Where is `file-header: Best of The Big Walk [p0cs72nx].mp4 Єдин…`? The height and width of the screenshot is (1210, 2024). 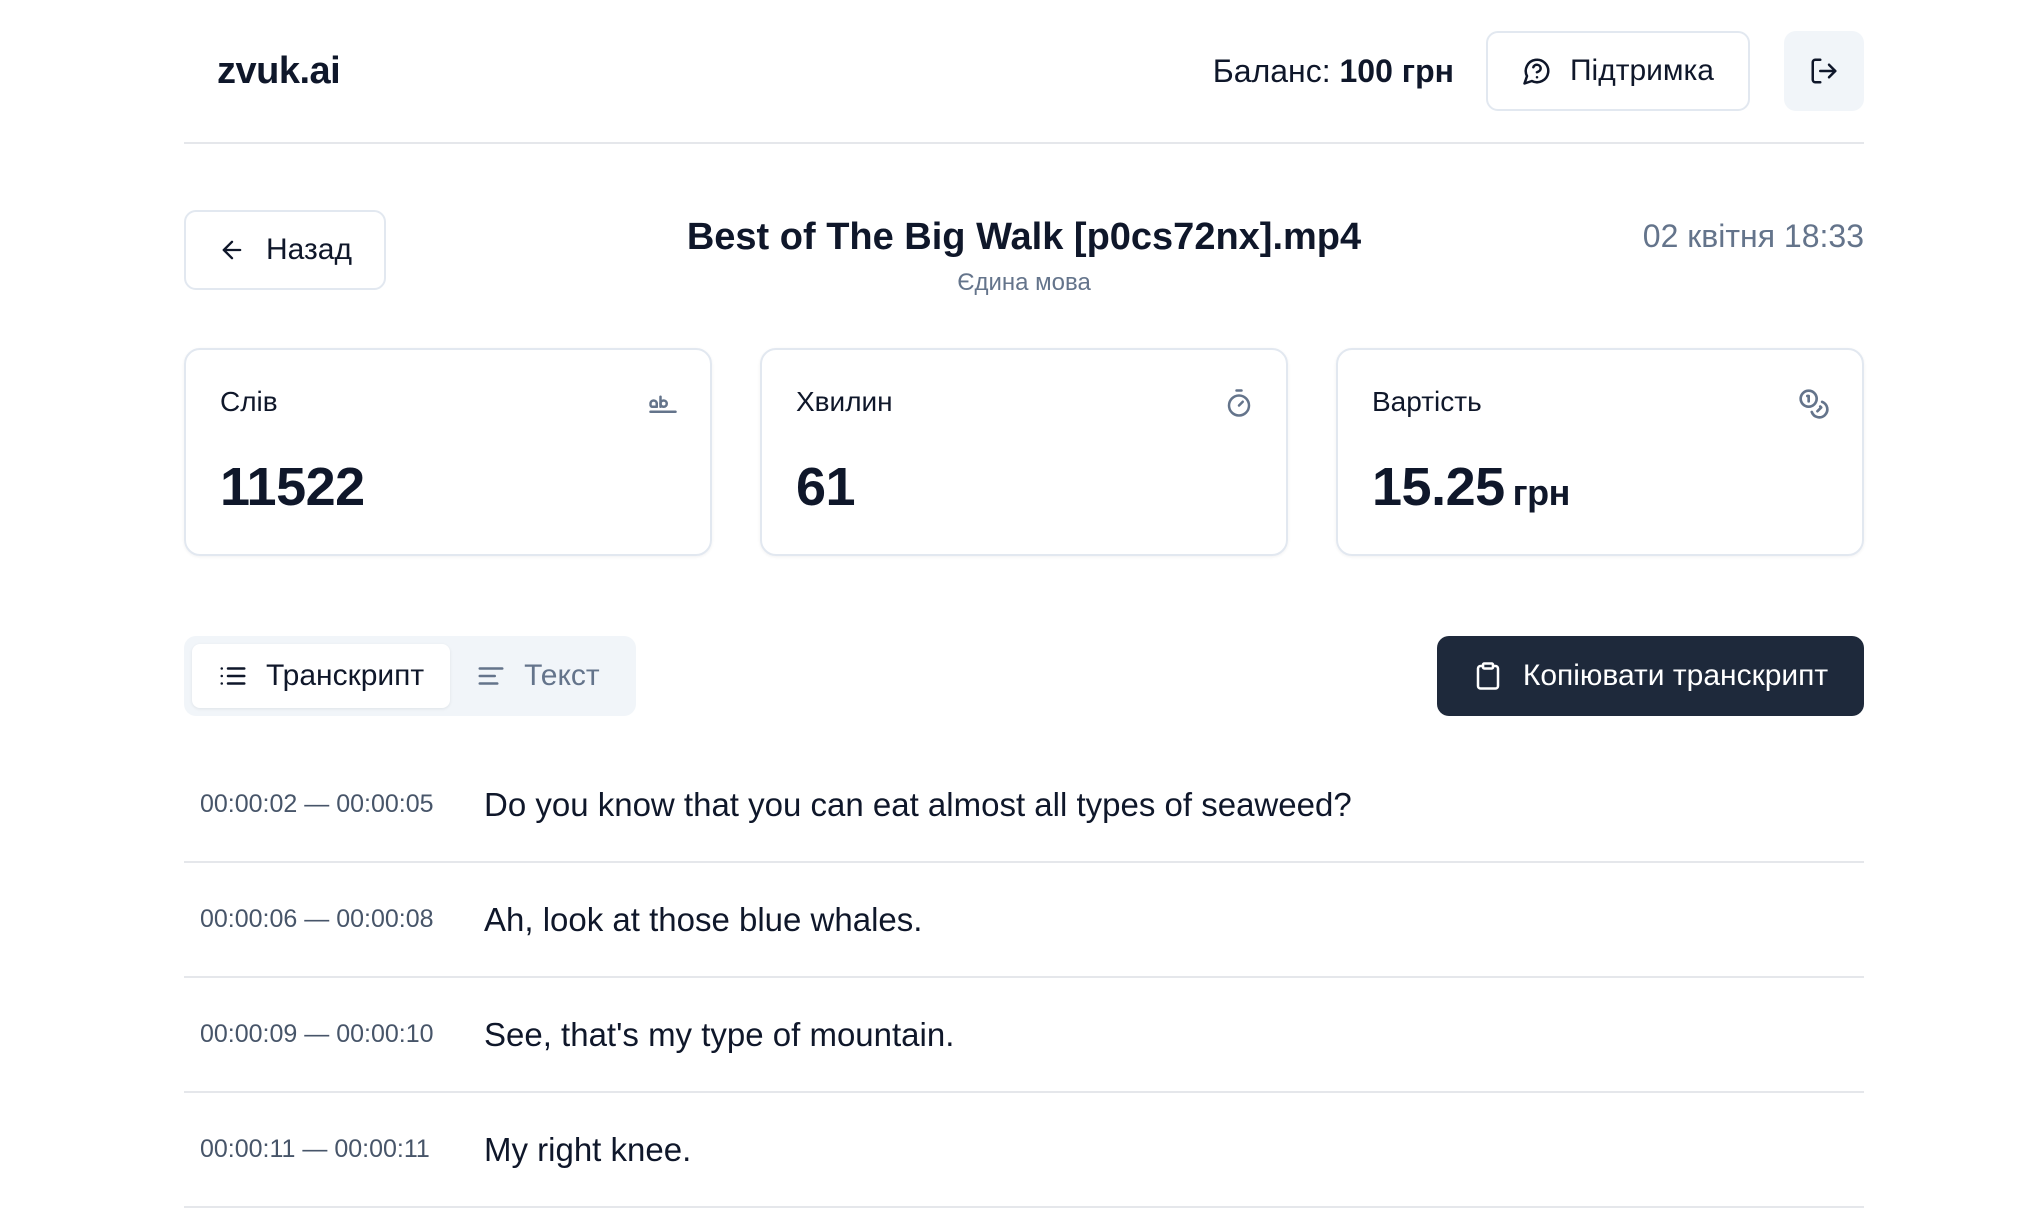
file-header: Best of The Big Walk [p0cs72nx].mp4 Єдин… is located at coordinates (1024, 256).